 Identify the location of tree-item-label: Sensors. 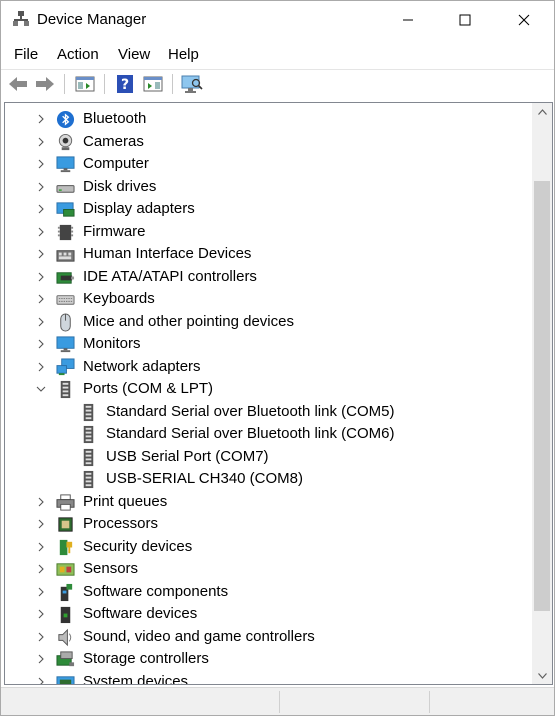
(111, 568).